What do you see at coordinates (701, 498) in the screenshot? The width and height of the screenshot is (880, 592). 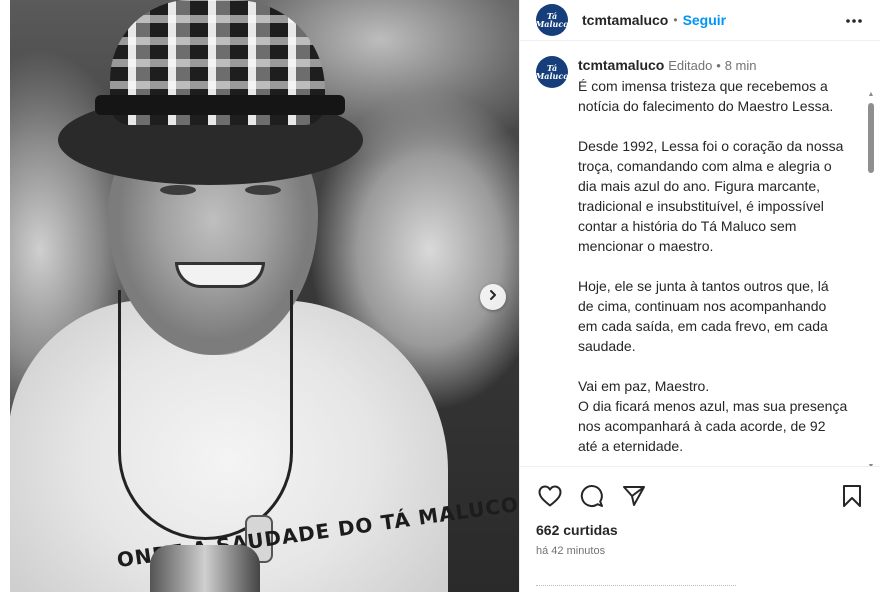 I see `post-actions` at bounding box center [701, 498].